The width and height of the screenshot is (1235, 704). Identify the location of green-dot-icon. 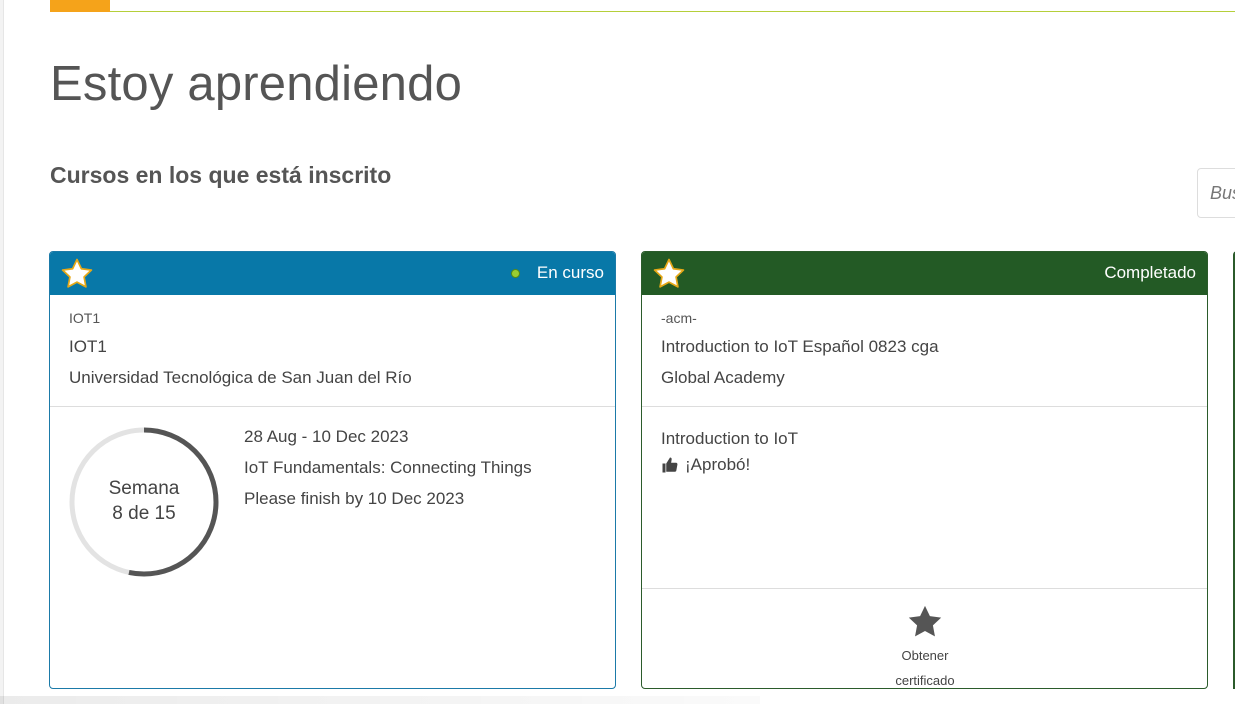
(515, 273).